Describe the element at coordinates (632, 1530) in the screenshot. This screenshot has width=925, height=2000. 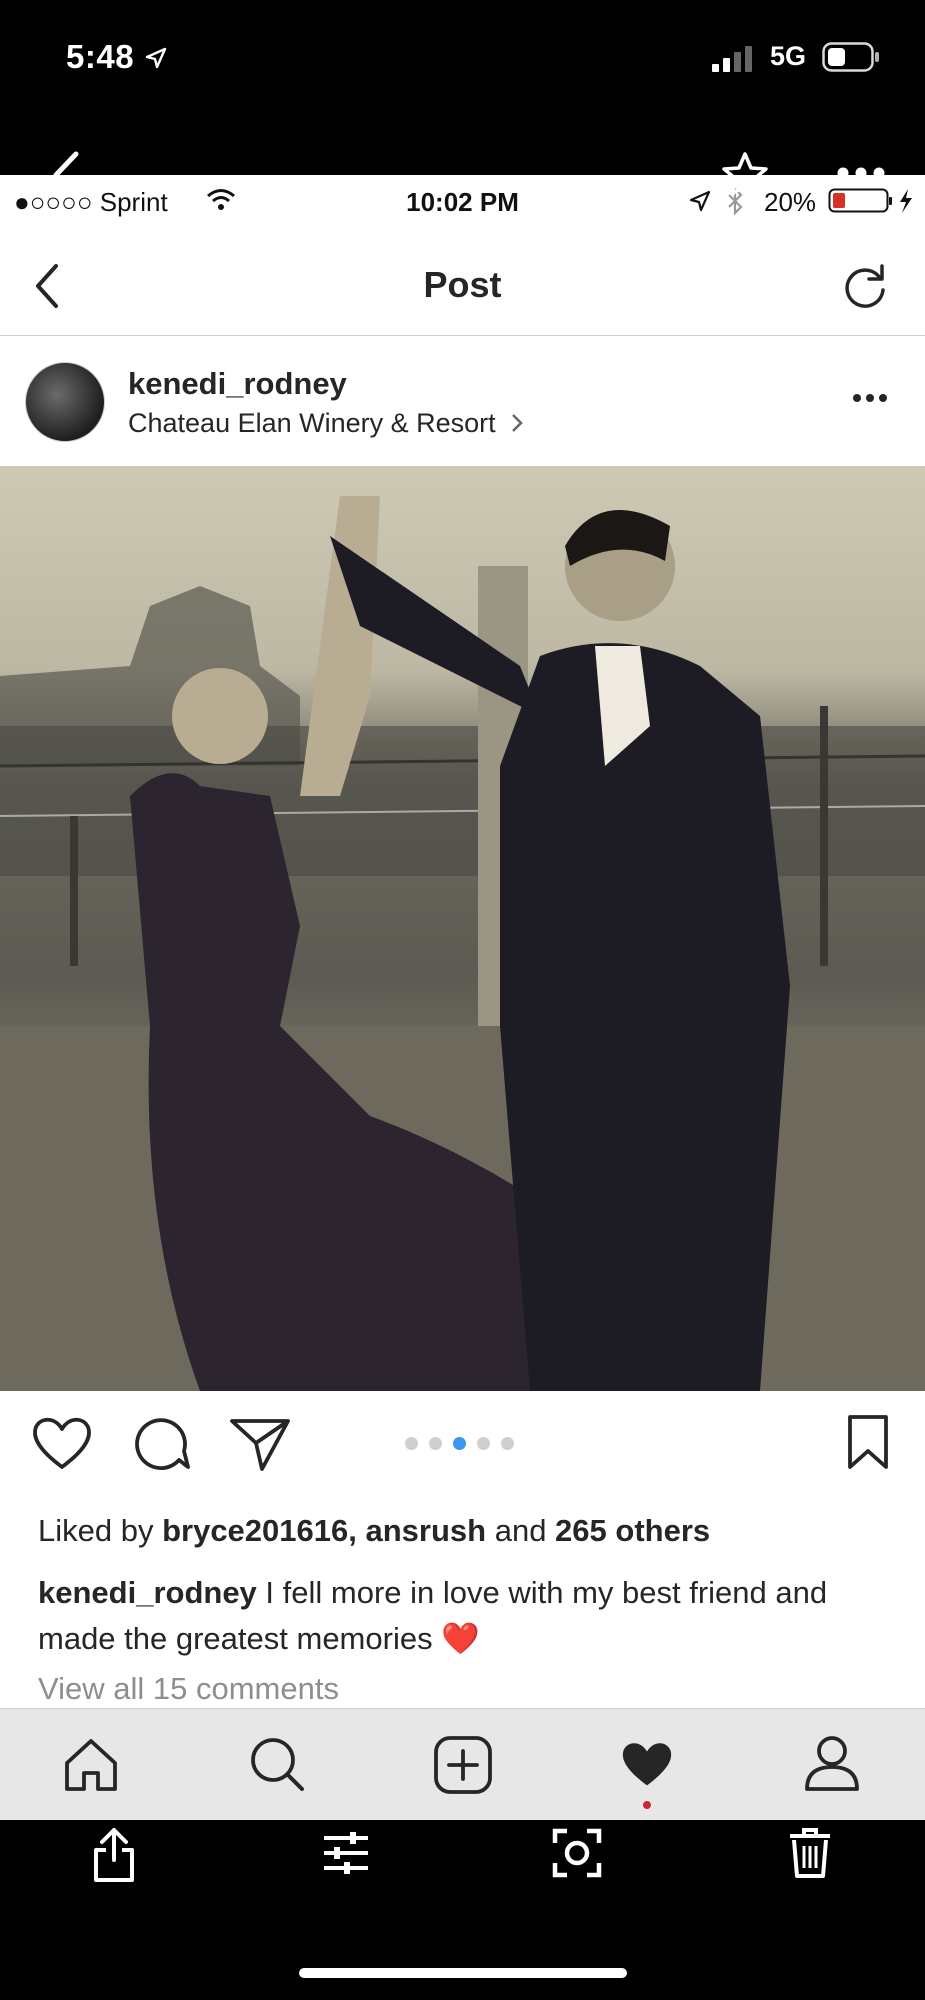
I see `likes-others: 265 others` at that location.